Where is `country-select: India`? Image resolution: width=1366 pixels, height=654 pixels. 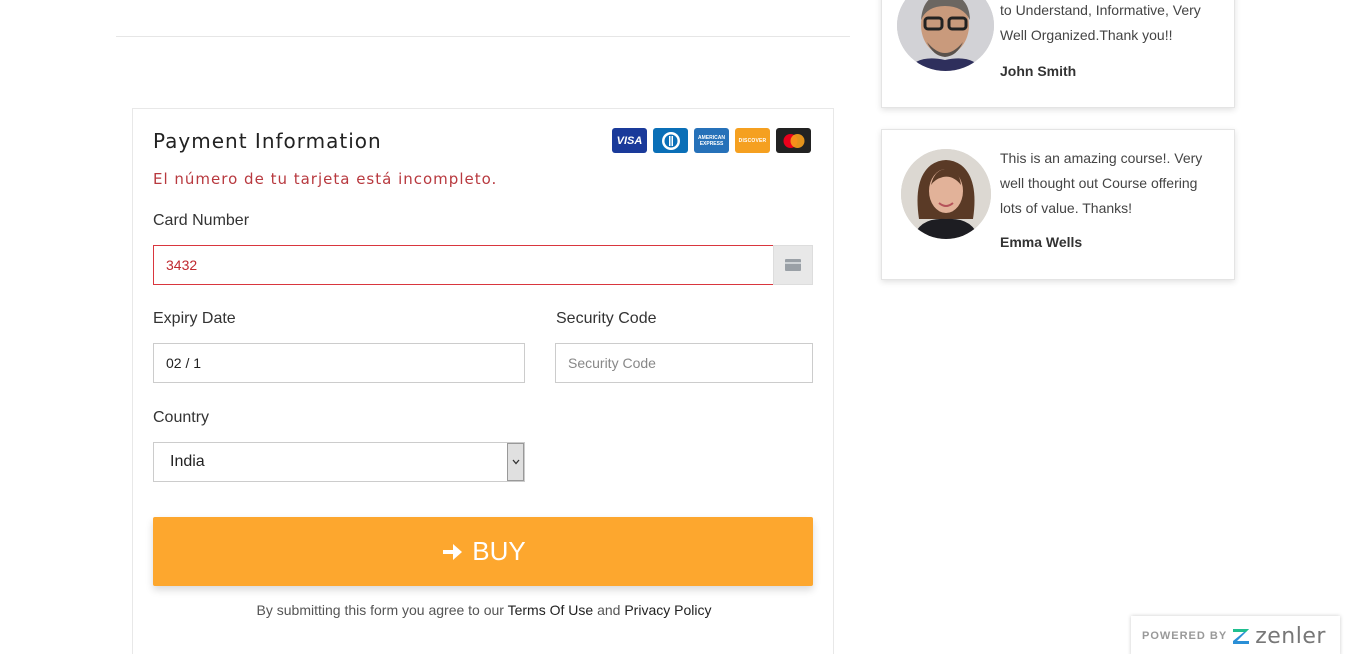 country-select: India is located at coordinates (339, 462).